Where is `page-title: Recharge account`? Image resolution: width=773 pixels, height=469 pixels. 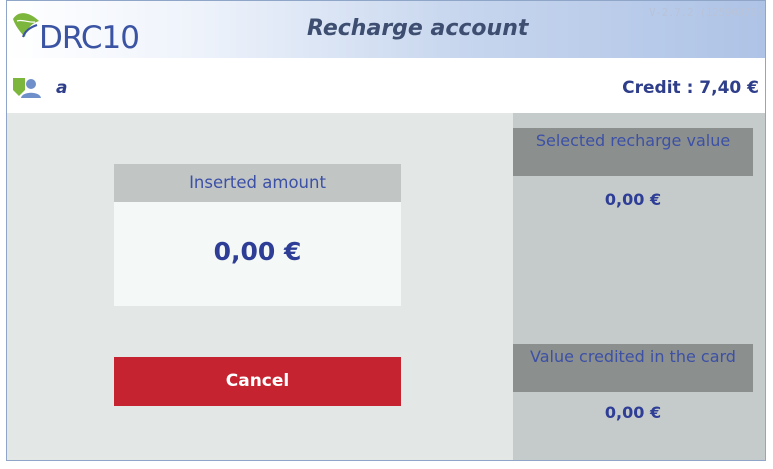
page-title: Recharge account is located at coordinates (418, 28).